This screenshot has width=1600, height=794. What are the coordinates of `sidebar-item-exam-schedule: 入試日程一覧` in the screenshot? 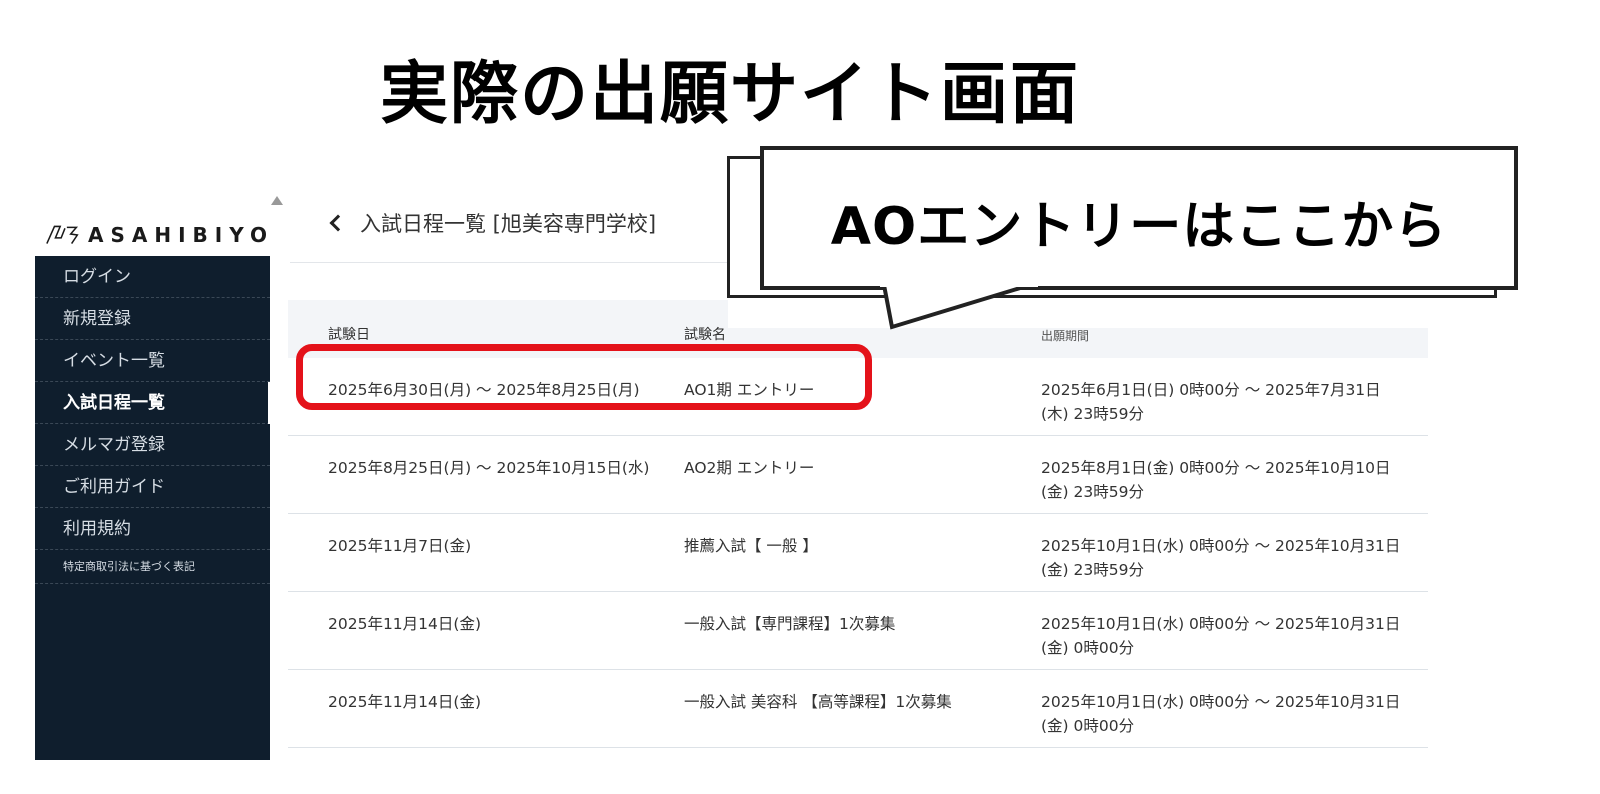 It's located at (156, 403).